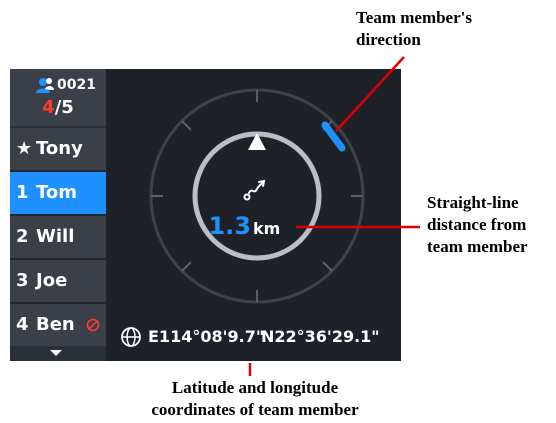 The width and height of the screenshot is (556, 423). Describe the element at coordinates (414, 28) in the screenshot. I see `direction-annotation: Team member's direction` at that location.